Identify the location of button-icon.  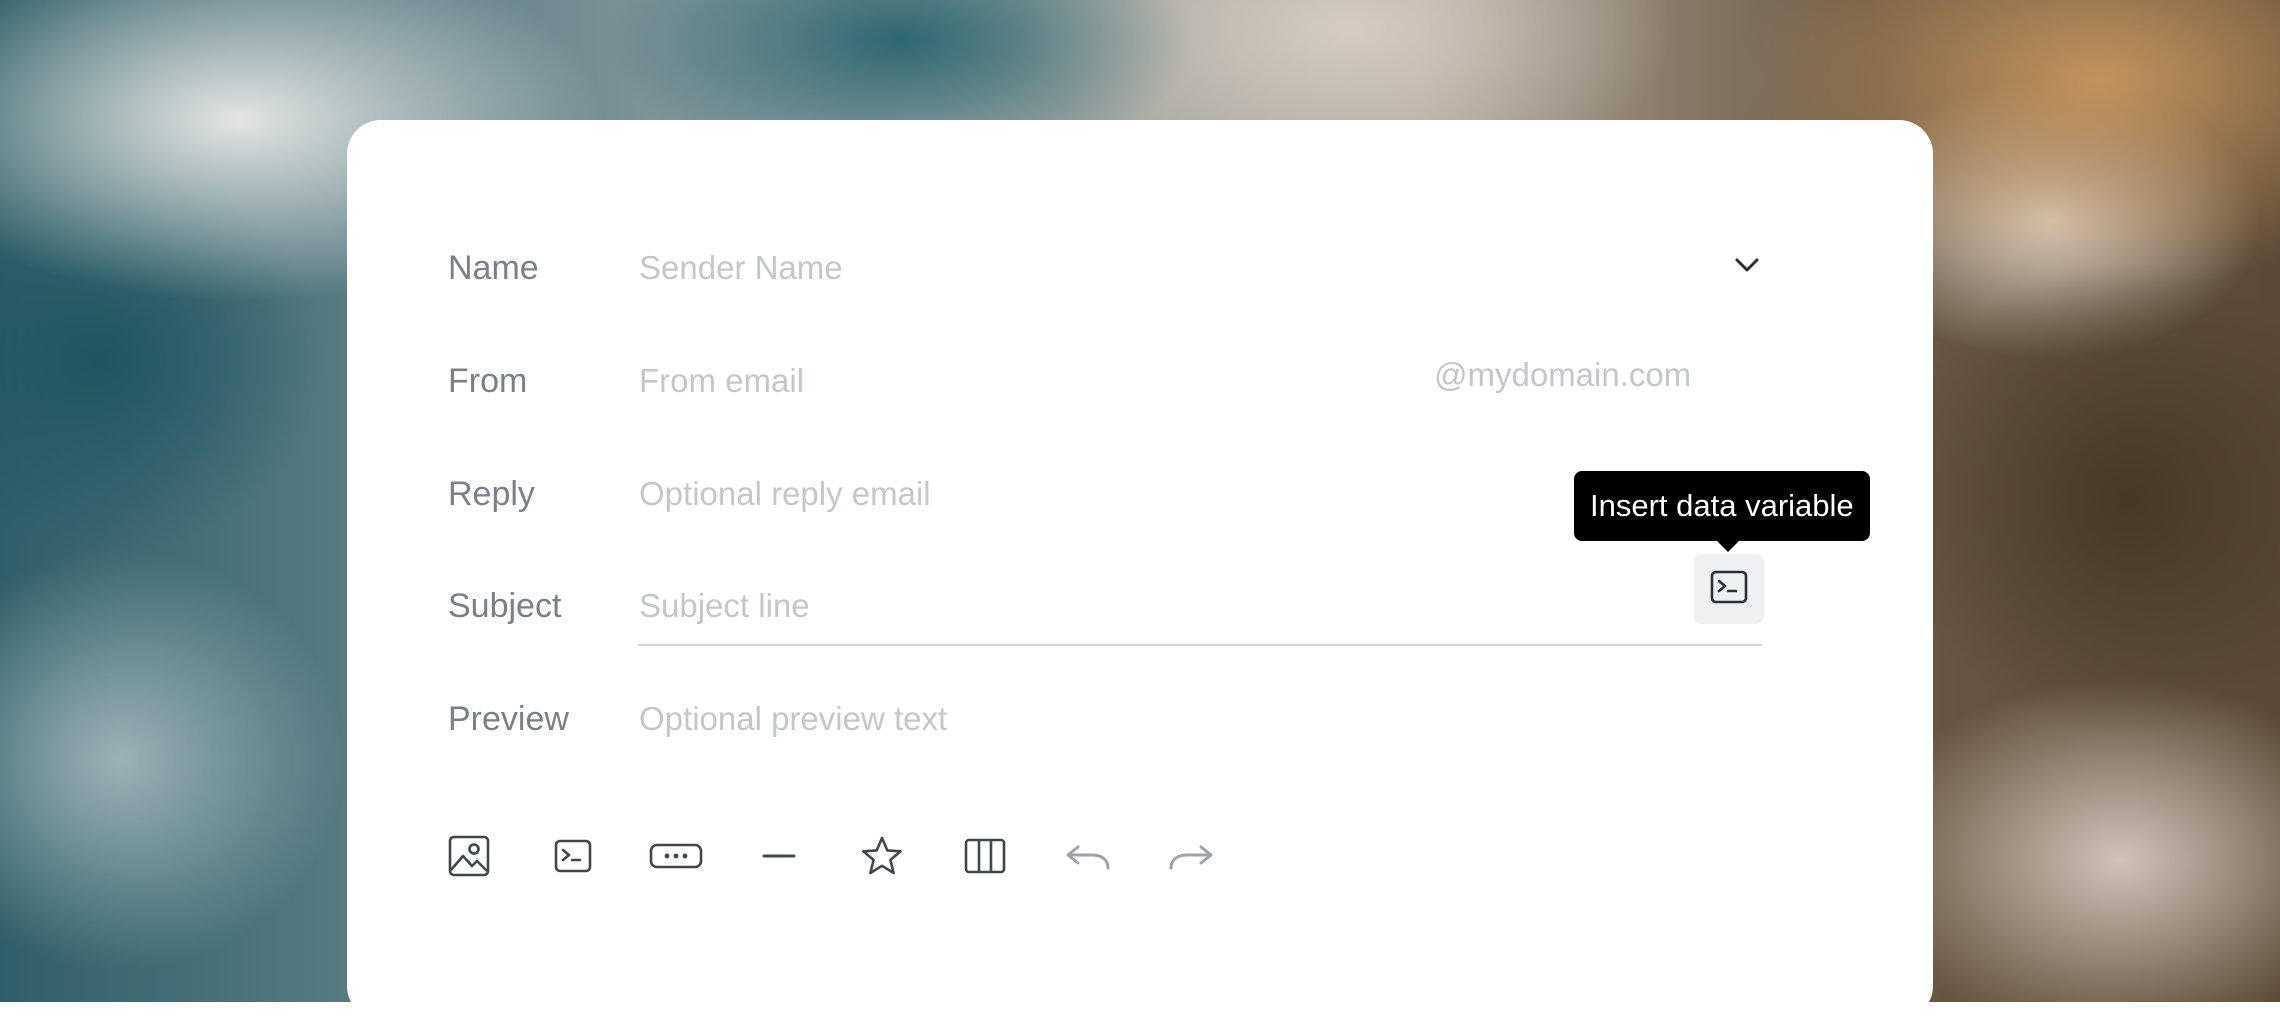
(676, 856).